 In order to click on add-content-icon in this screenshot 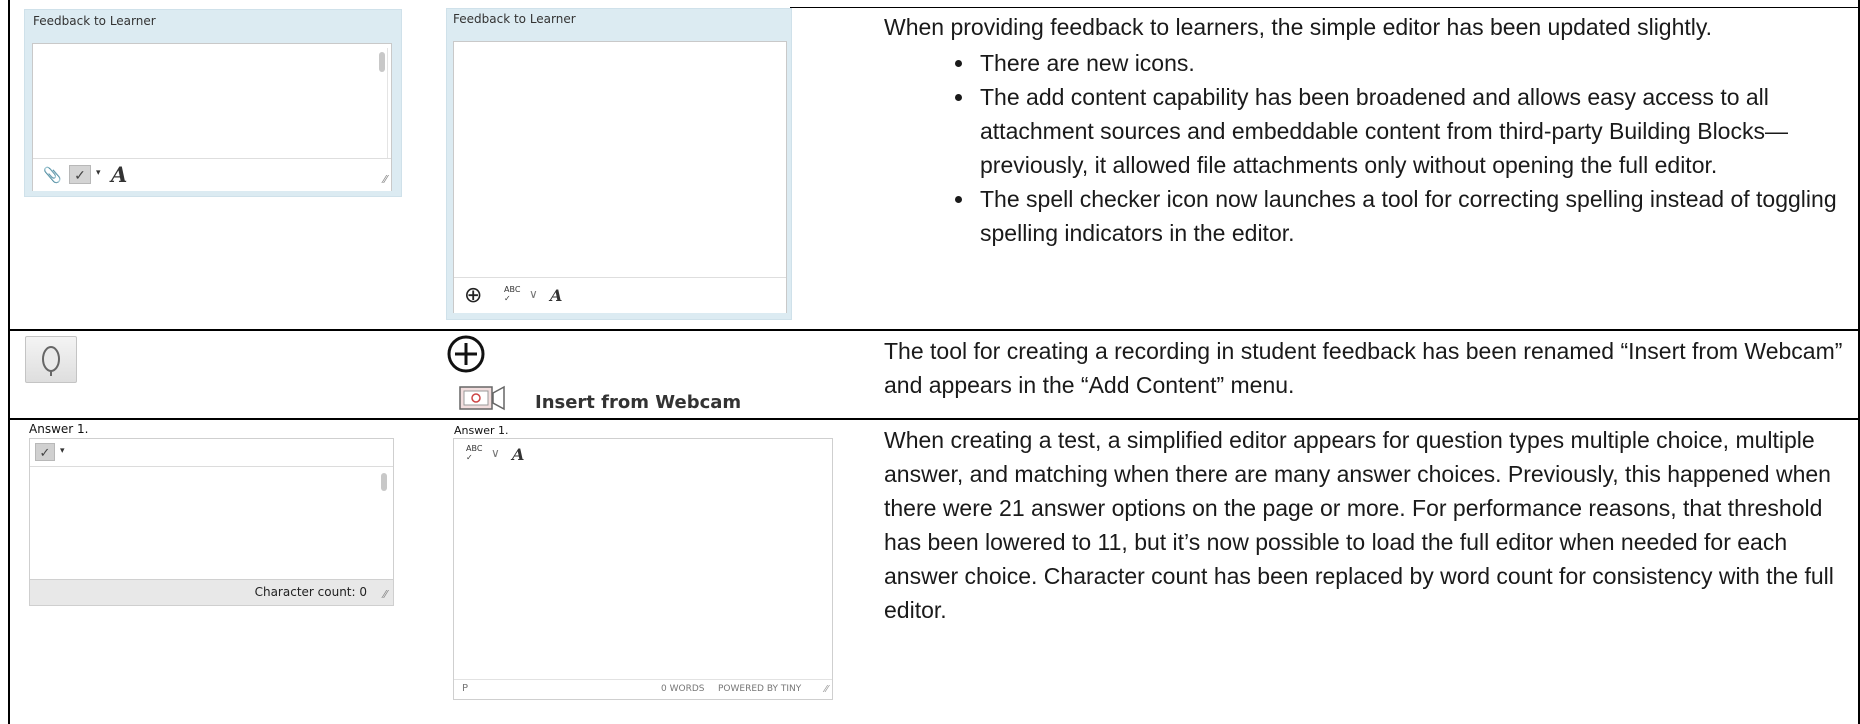, I will do `click(466, 354)`.